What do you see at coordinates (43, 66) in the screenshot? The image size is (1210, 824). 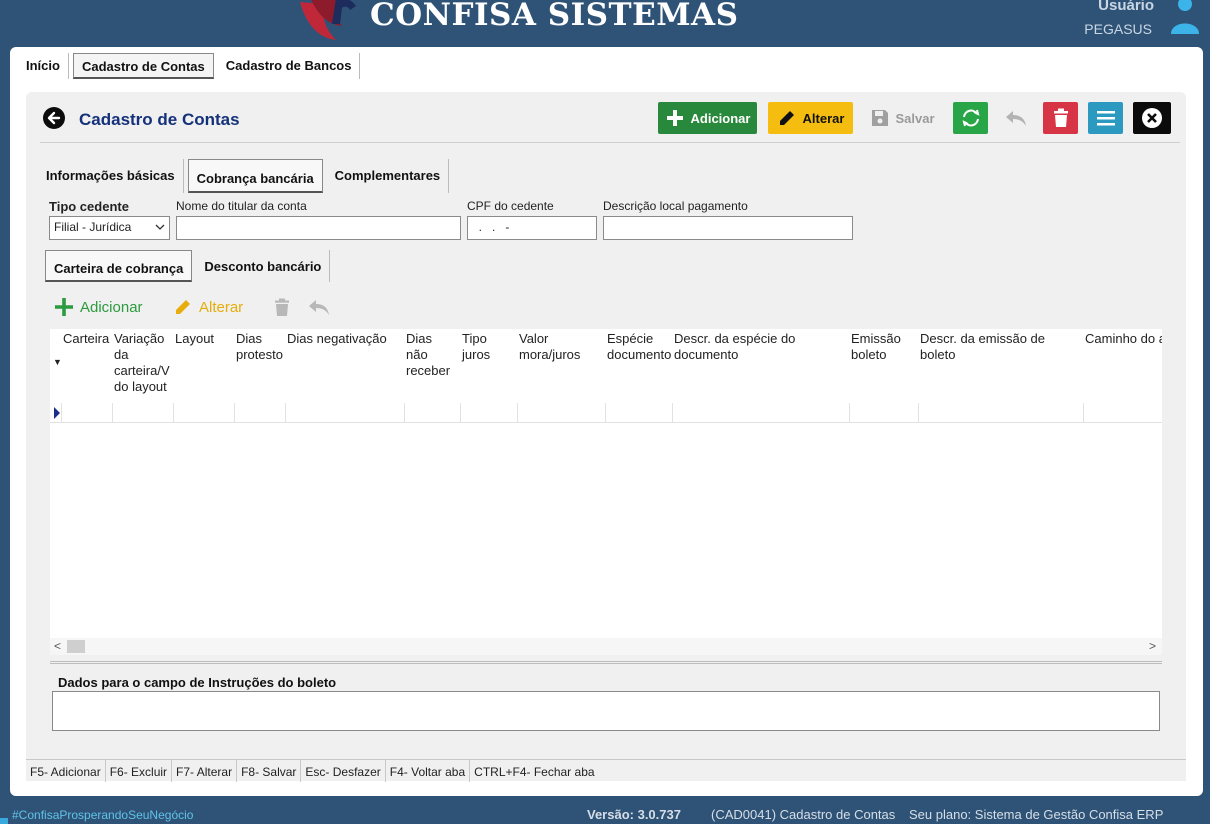 I see `tab-inicio: Início` at bounding box center [43, 66].